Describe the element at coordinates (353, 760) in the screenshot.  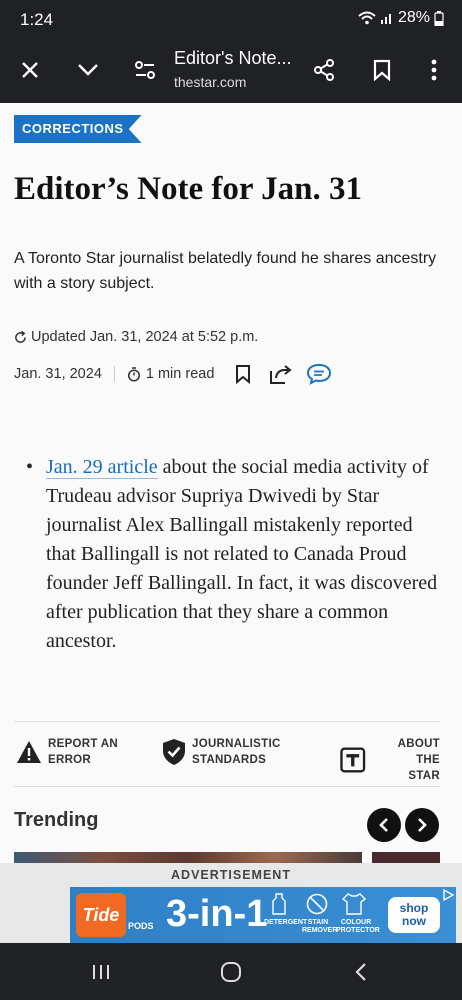
I see `star-logo-icon` at that location.